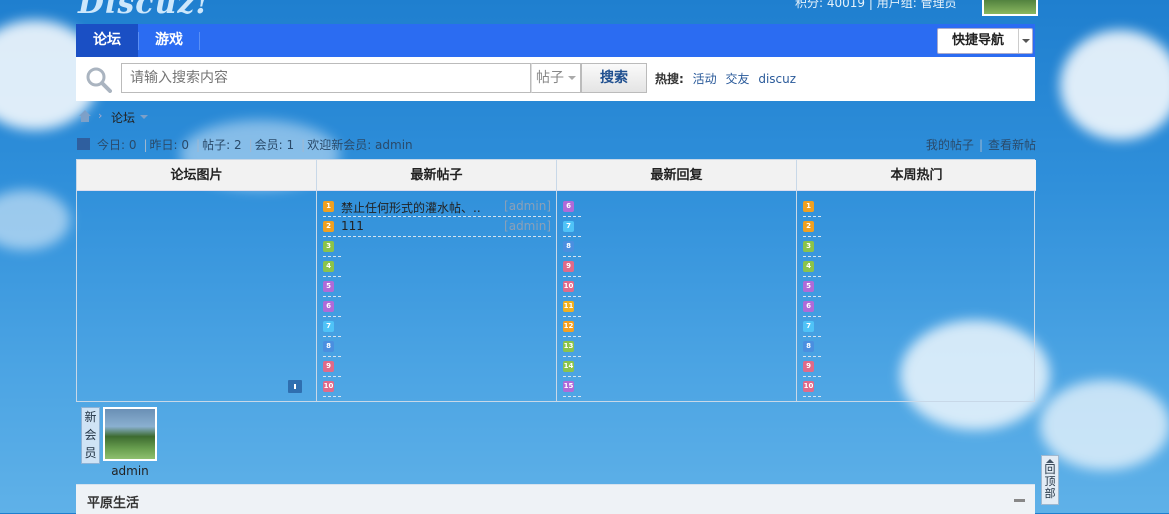 This screenshot has width=1169, height=514. I want to click on list-item: 3, so click(332, 247).